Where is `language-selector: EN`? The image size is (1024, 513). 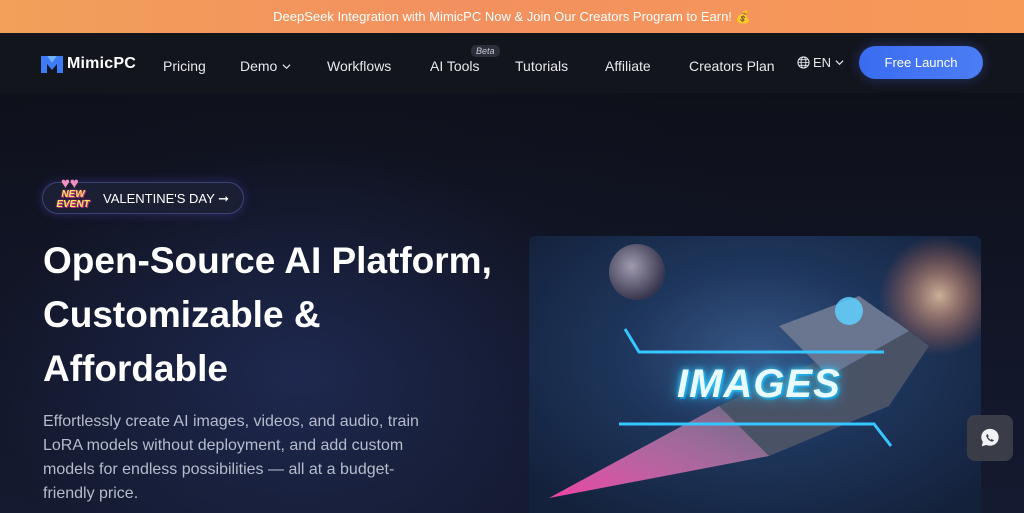 language-selector: EN is located at coordinates (822, 62).